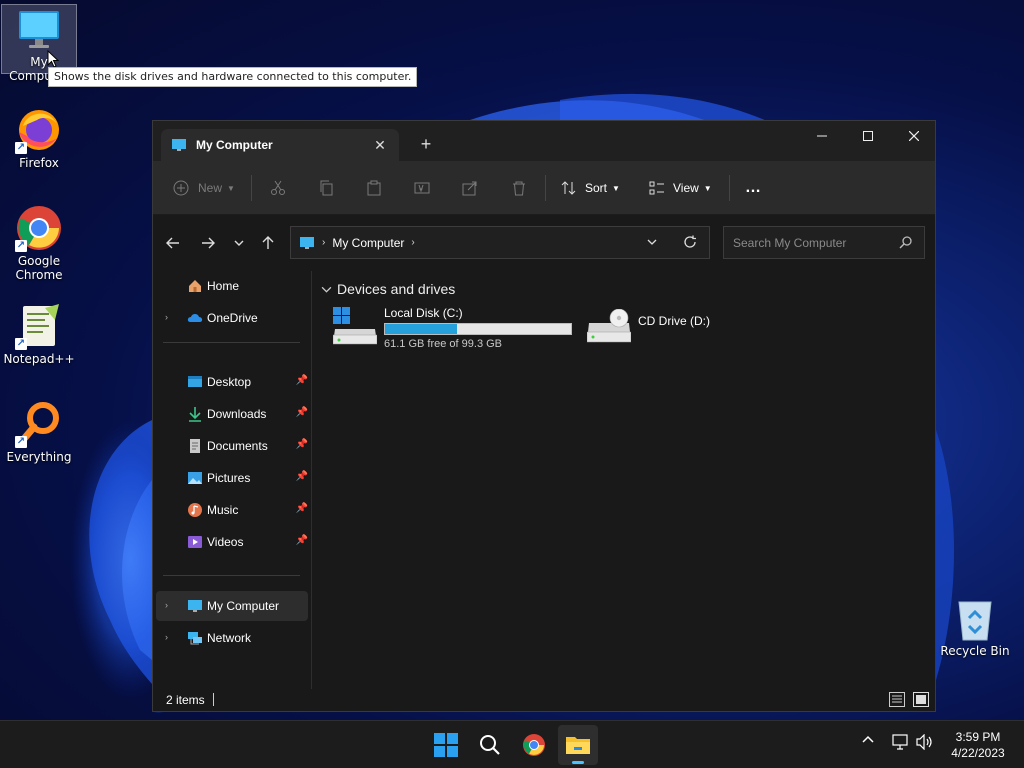 The width and height of the screenshot is (1024, 768). I want to click on drive-cd-drive-d: CD Drive (D:), so click(687, 334).